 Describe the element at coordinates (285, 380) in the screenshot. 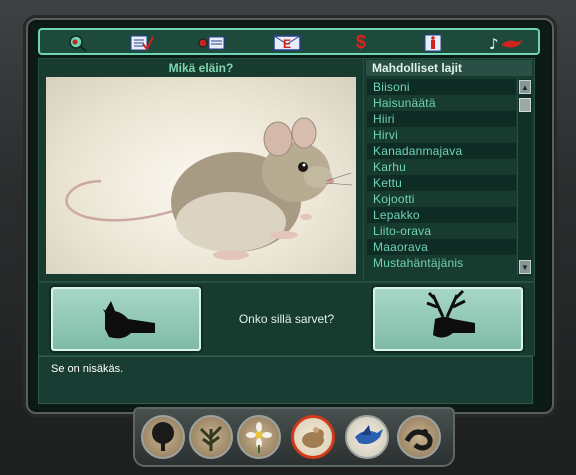

I see `output-panel: Se on nisäkäs.` at that location.